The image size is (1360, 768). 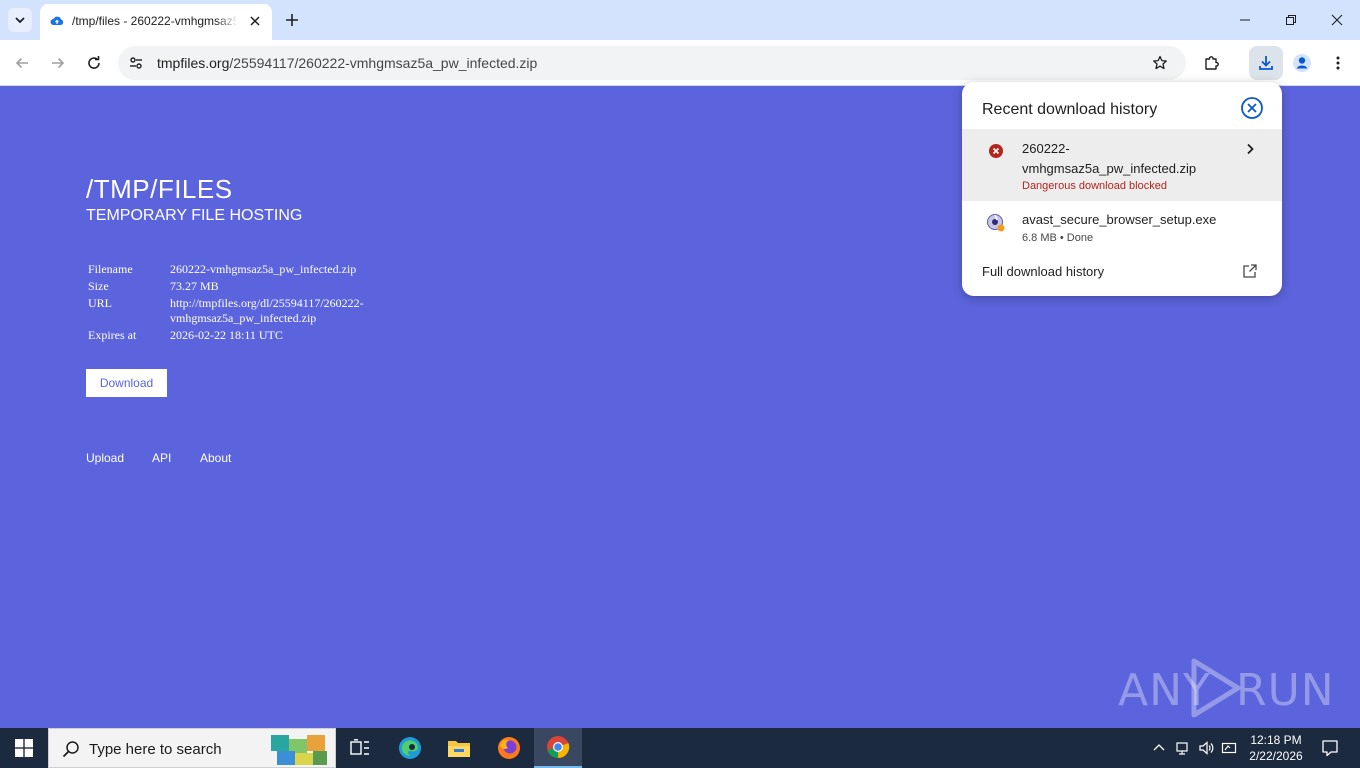 I want to click on new-tab-button, so click(x=292, y=20).